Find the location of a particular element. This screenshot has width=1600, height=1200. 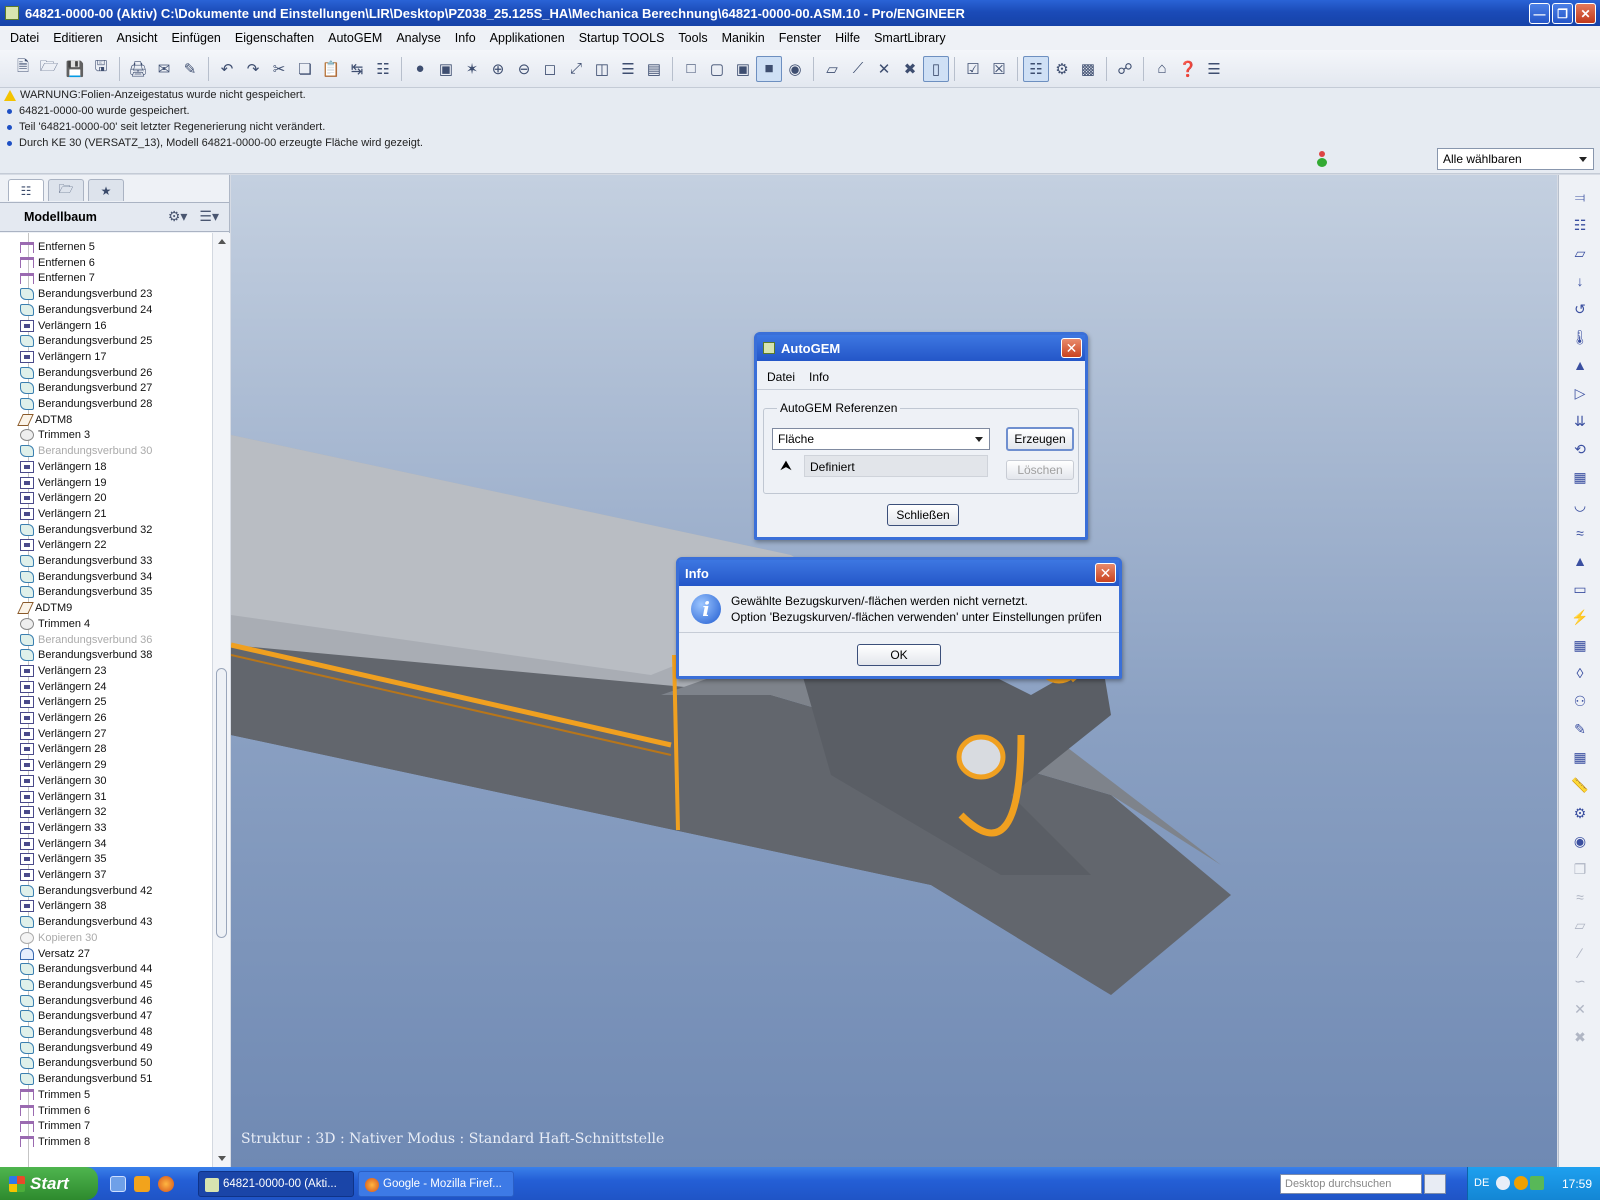

menu-tools: Tools is located at coordinates (692, 38).